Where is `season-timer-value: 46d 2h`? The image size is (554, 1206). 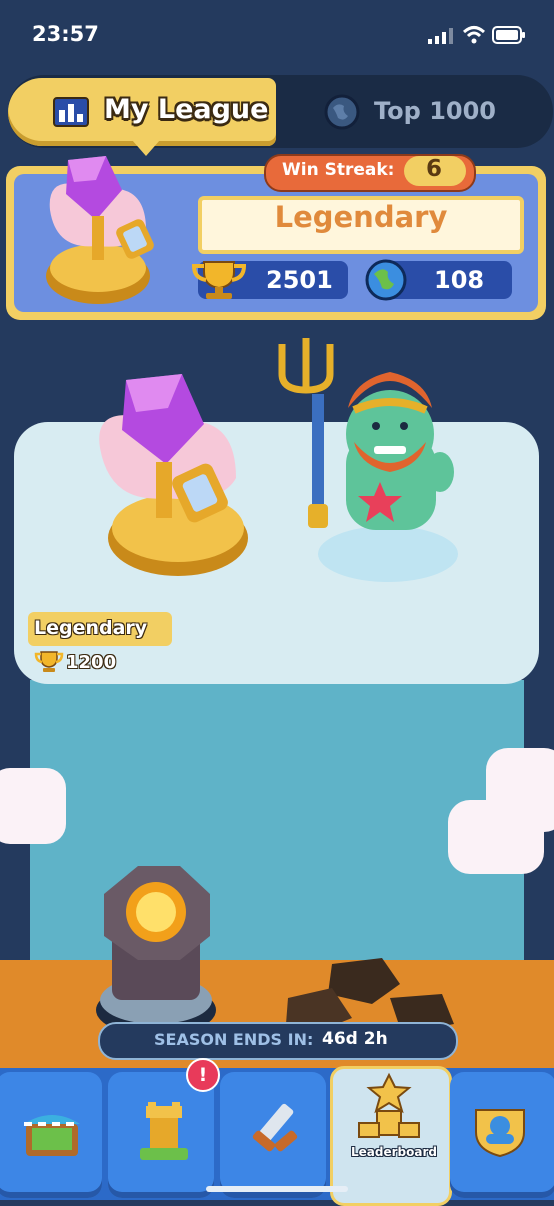 season-timer-value: 46d 2h is located at coordinates (355, 1039).